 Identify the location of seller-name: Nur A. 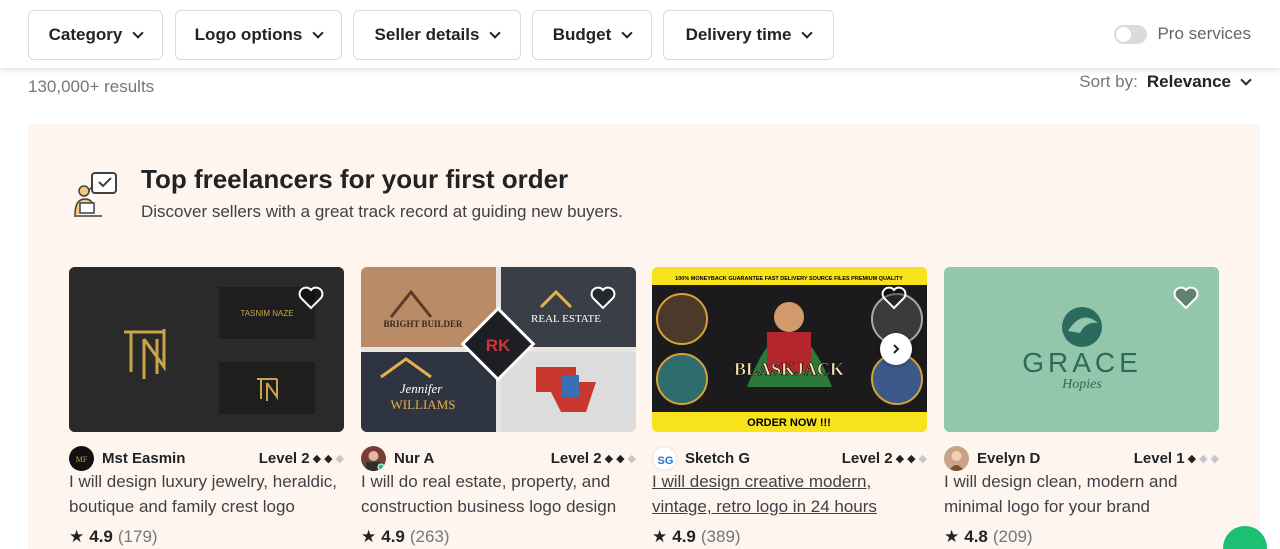
(414, 458).